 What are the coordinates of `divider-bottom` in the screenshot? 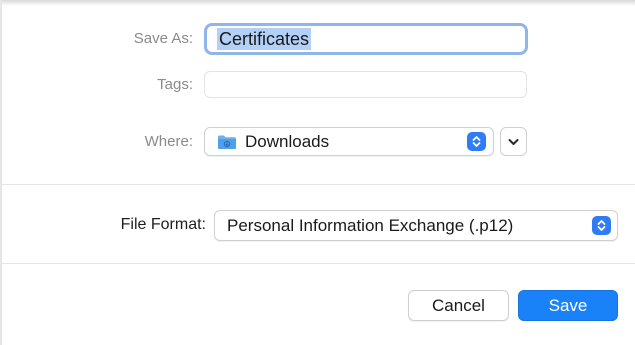 It's located at (317, 263).